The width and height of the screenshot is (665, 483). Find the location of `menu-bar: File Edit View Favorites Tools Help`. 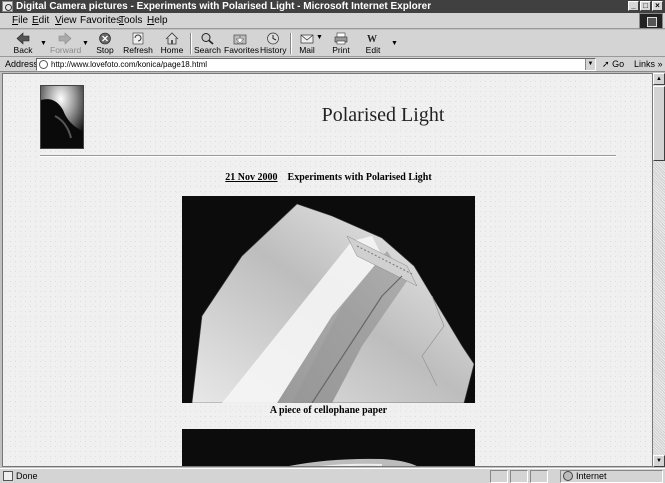

menu-bar: File Edit View Favorites Tools Help is located at coordinates (332, 21).